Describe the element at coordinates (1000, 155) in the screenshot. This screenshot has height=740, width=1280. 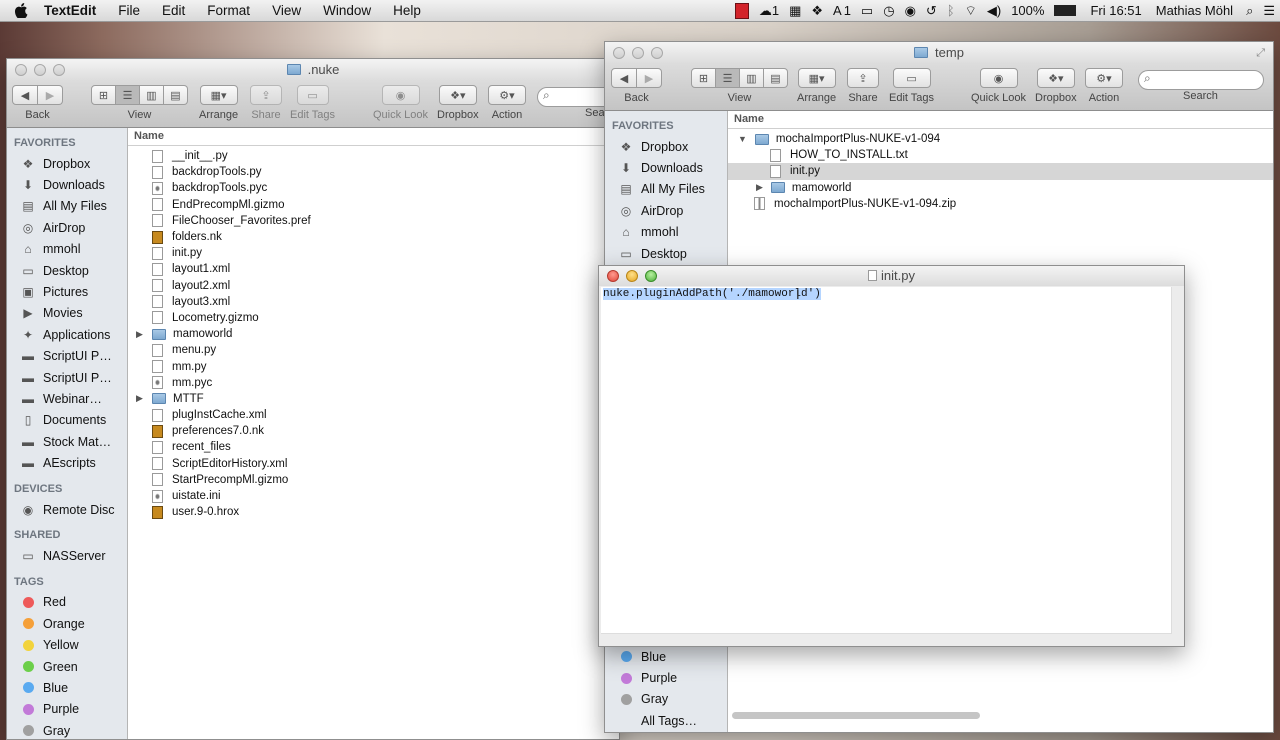
I see `list-item: HOW_TO_INSTALL.txt` at that location.